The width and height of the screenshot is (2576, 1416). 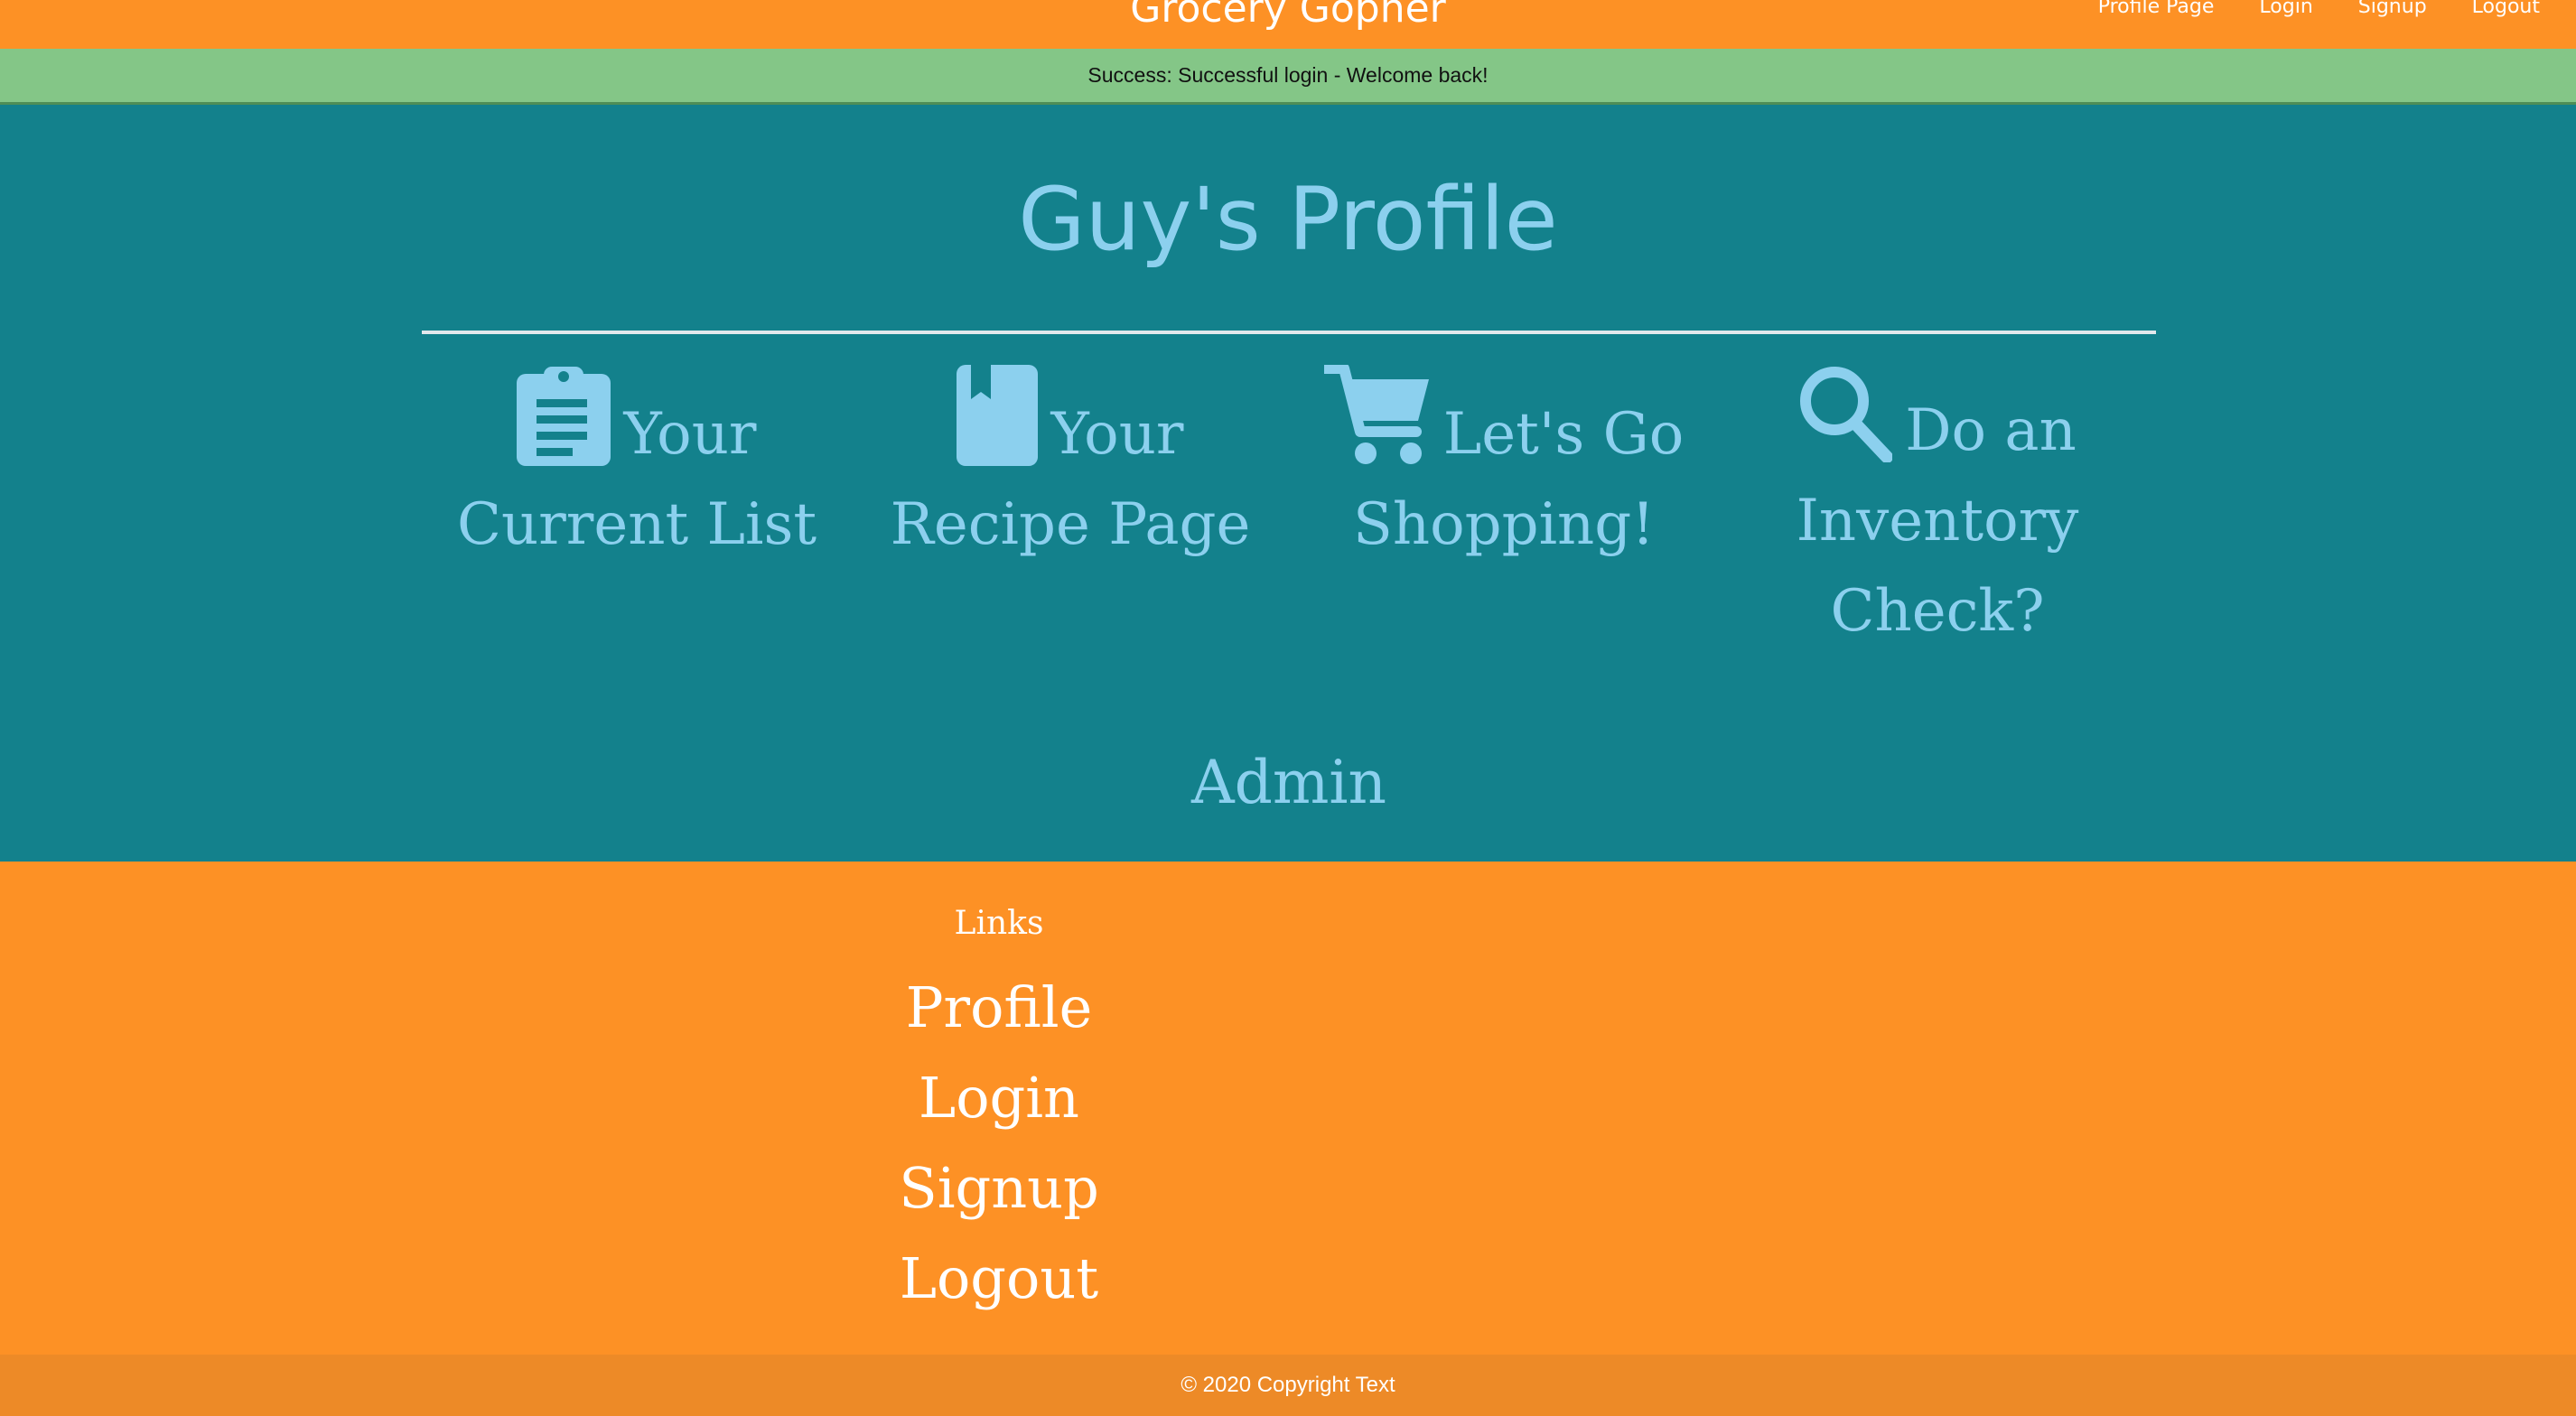 I want to click on page-title: Guy's Profile, so click(x=1288, y=219).